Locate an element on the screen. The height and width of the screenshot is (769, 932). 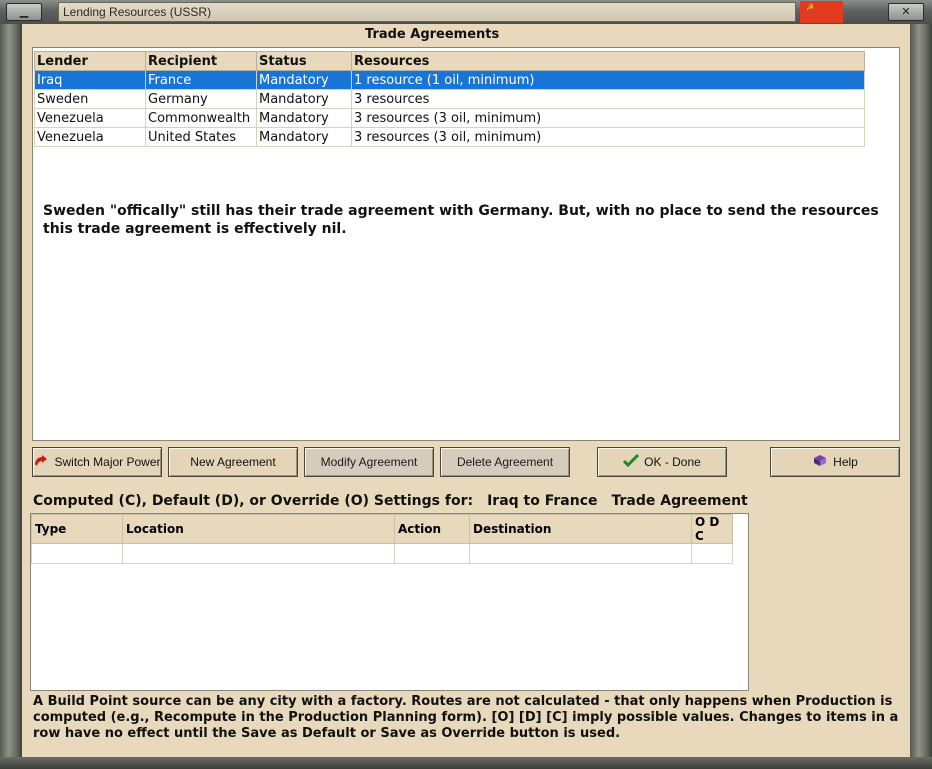
switch-major-power-label: Switch Major Power is located at coordinates (107, 462).